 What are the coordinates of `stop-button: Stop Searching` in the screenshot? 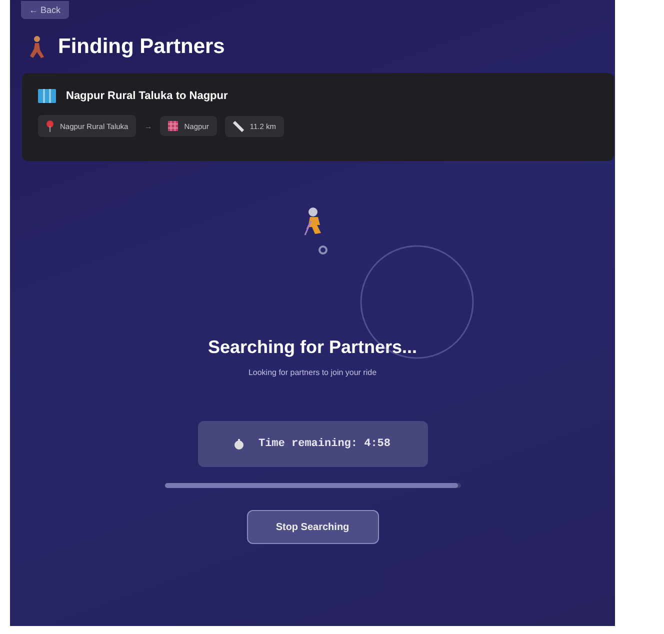 It's located at (312, 527).